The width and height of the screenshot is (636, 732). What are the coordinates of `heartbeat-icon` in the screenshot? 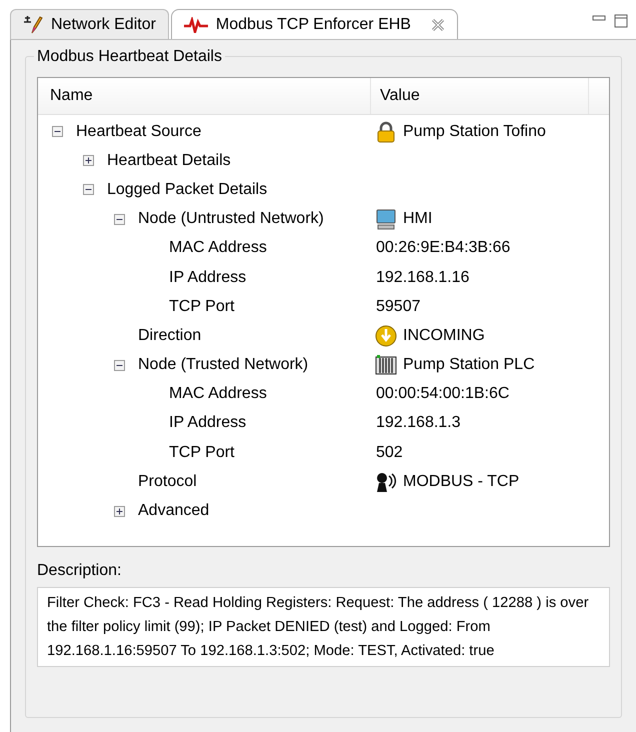 It's located at (196, 24).